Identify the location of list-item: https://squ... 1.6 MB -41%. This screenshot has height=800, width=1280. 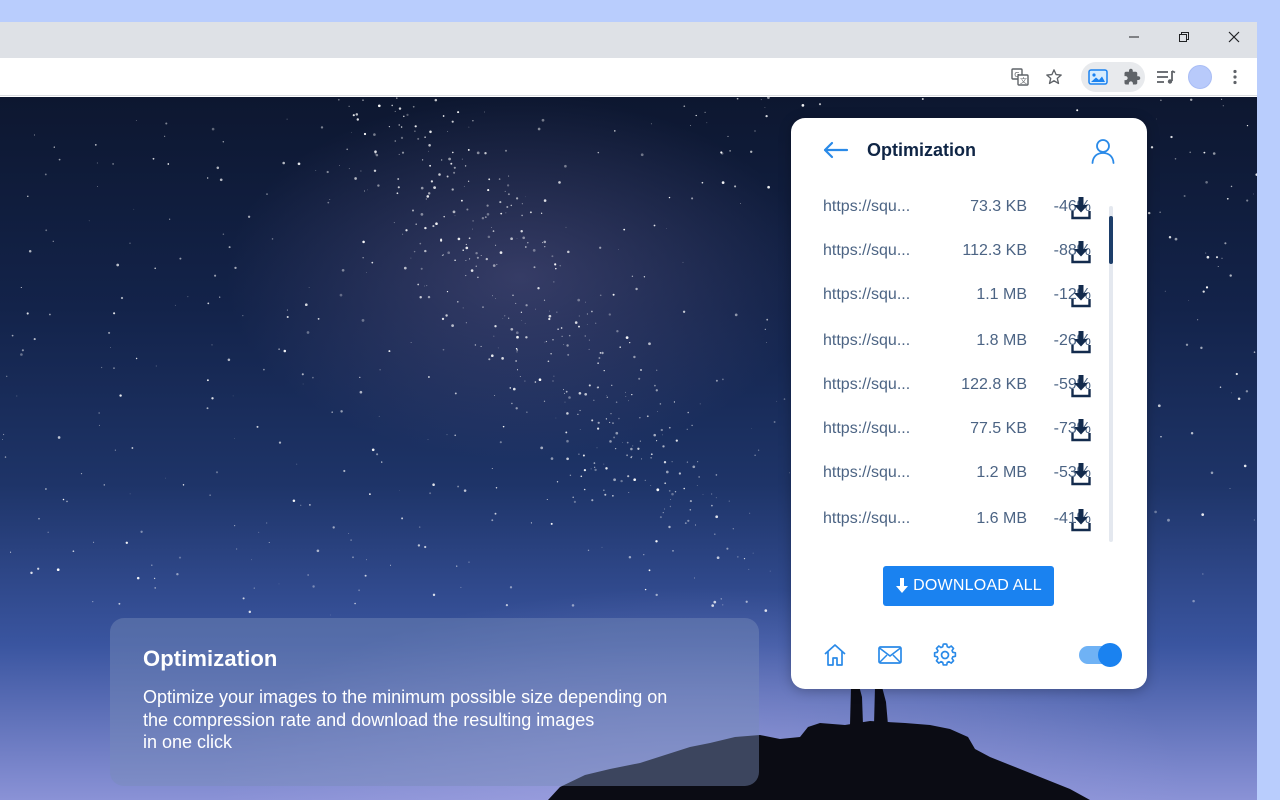
(958, 520).